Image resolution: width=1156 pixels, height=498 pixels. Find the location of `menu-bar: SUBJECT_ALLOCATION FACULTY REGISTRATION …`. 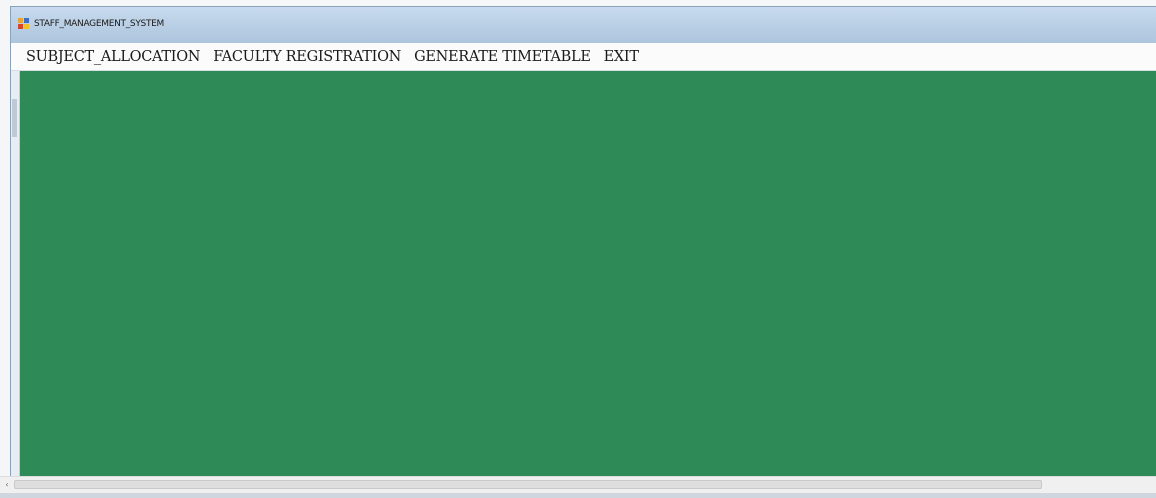

menu-bar: SUBJECT_ALLOCATION FACULTY REGISTRATION … is located at coordinates (583, 57).